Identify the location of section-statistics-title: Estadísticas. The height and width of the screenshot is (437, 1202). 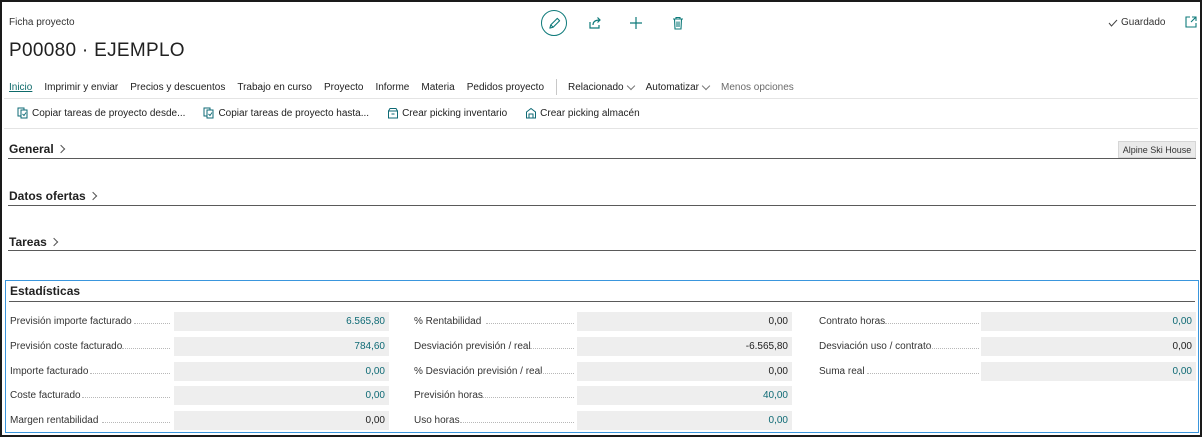
(45, 291).